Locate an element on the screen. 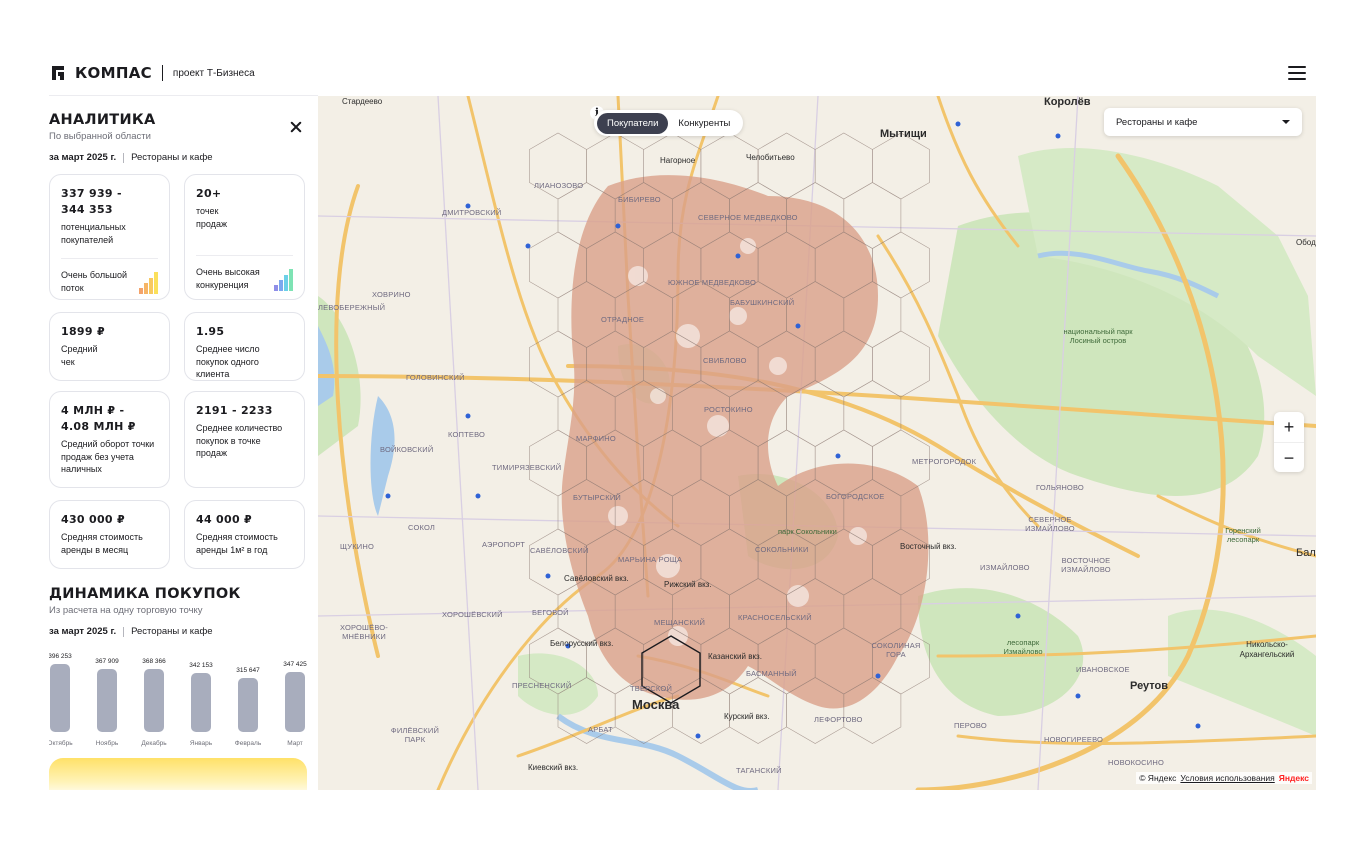 This screenshot has height=844, width=1360. tab-buyers: Покупатели is located at coordinates (633, 123).